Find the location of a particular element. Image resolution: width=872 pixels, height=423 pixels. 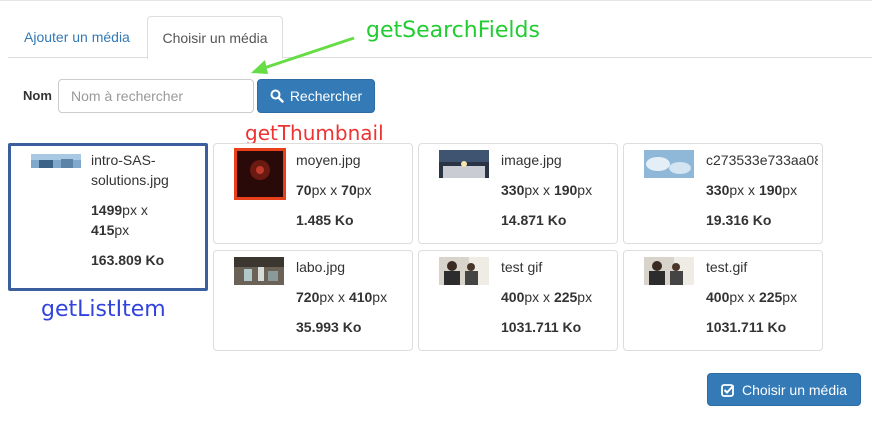

media-dimensions: 1499px x is located at coordinates (119, 210).